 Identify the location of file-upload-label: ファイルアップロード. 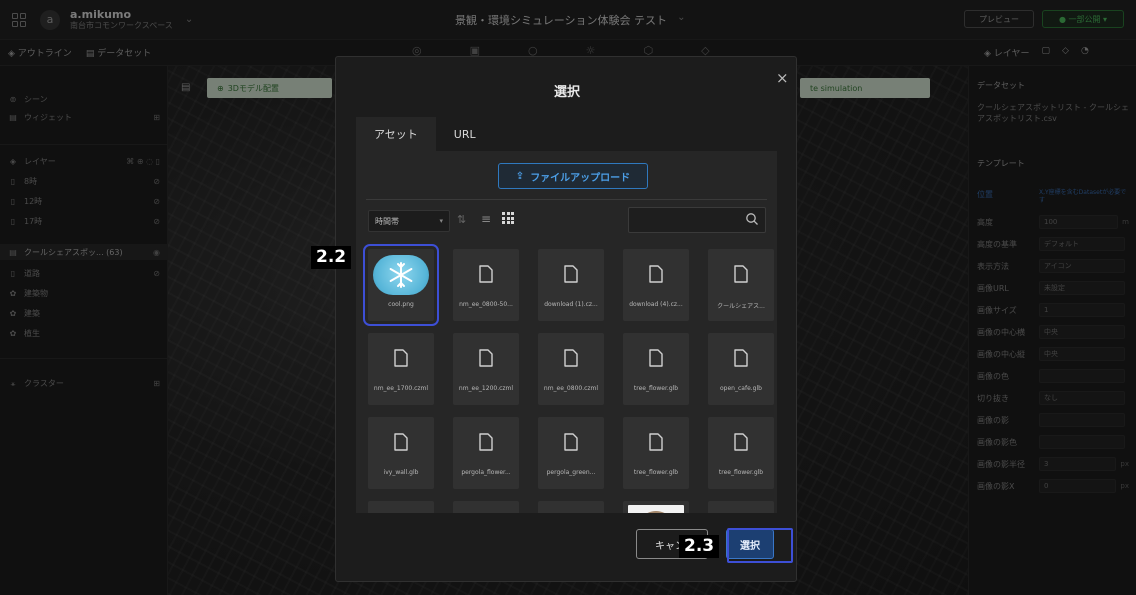
(580, 178).